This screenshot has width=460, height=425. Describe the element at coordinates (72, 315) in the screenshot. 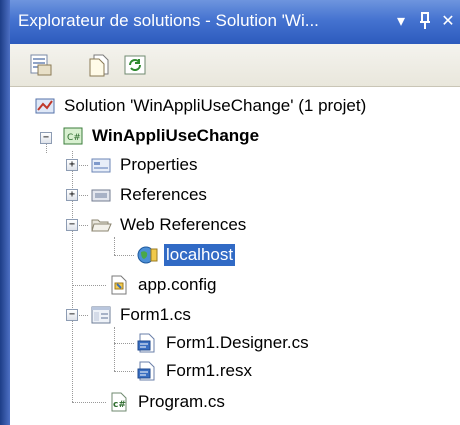

I see `collapse-form1-icon: −` at that location.